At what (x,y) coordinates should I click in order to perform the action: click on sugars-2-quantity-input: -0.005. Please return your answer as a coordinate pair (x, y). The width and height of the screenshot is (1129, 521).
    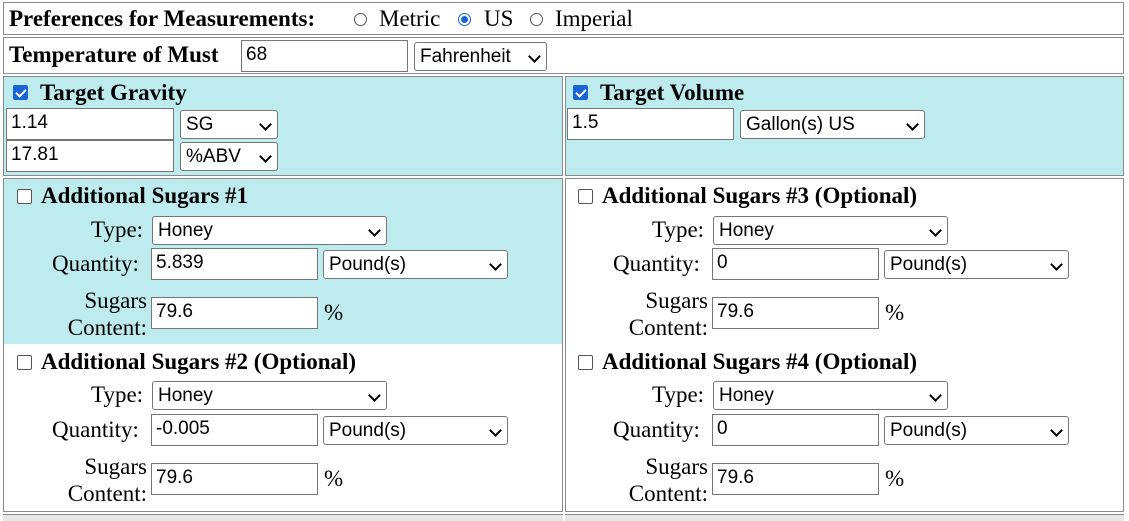
    Looking at the image, I should click on (234, 430).